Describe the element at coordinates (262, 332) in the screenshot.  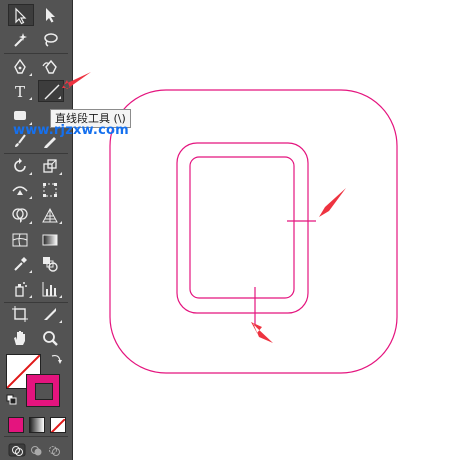
I see `annotation-arrow-vertical` at that location.